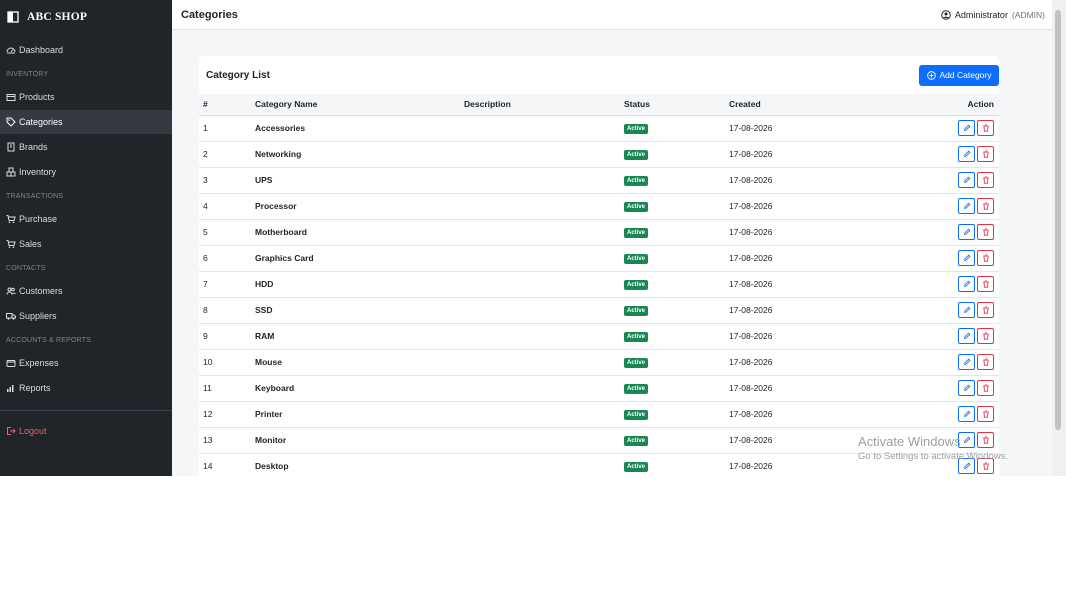 Image resolution: width=1066 pixels, height=600 pixels. What do you see at coordinates (959, 75) in the screenshot?
I see `add-category-button: Add Category` at bounding box center [959, 75].